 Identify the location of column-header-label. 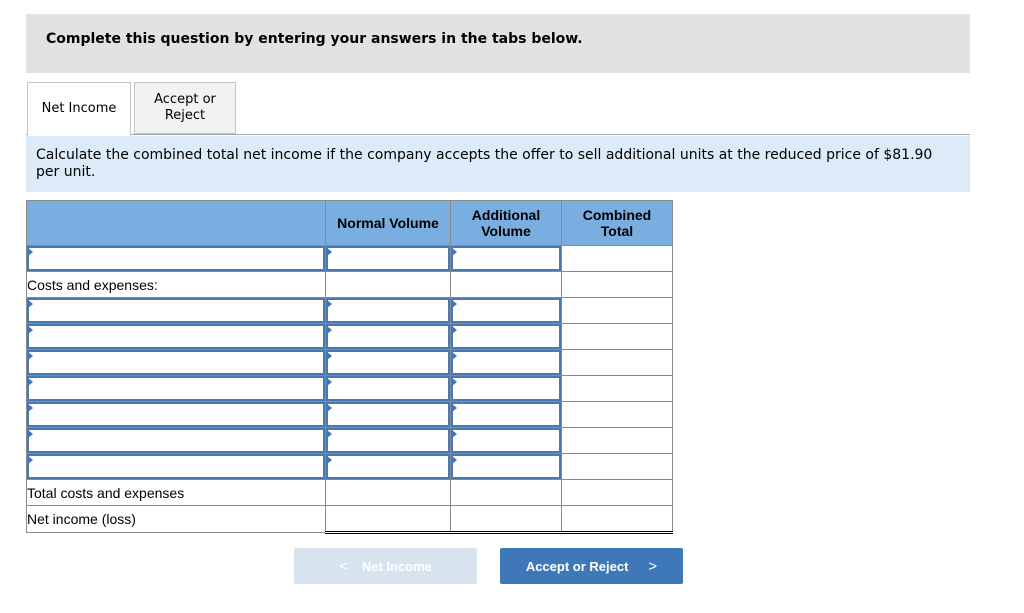
(176, 223).